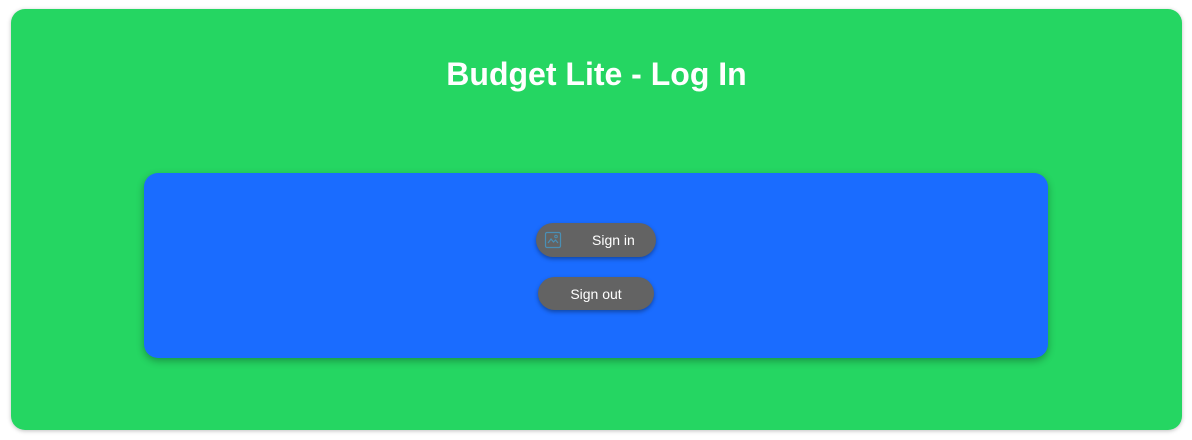 Image resolution: width=1192 pixels, height=440 pixels. Describe the element at coordinates (553, 240) in the screenshot. I see `broken-image-icon` at that location.